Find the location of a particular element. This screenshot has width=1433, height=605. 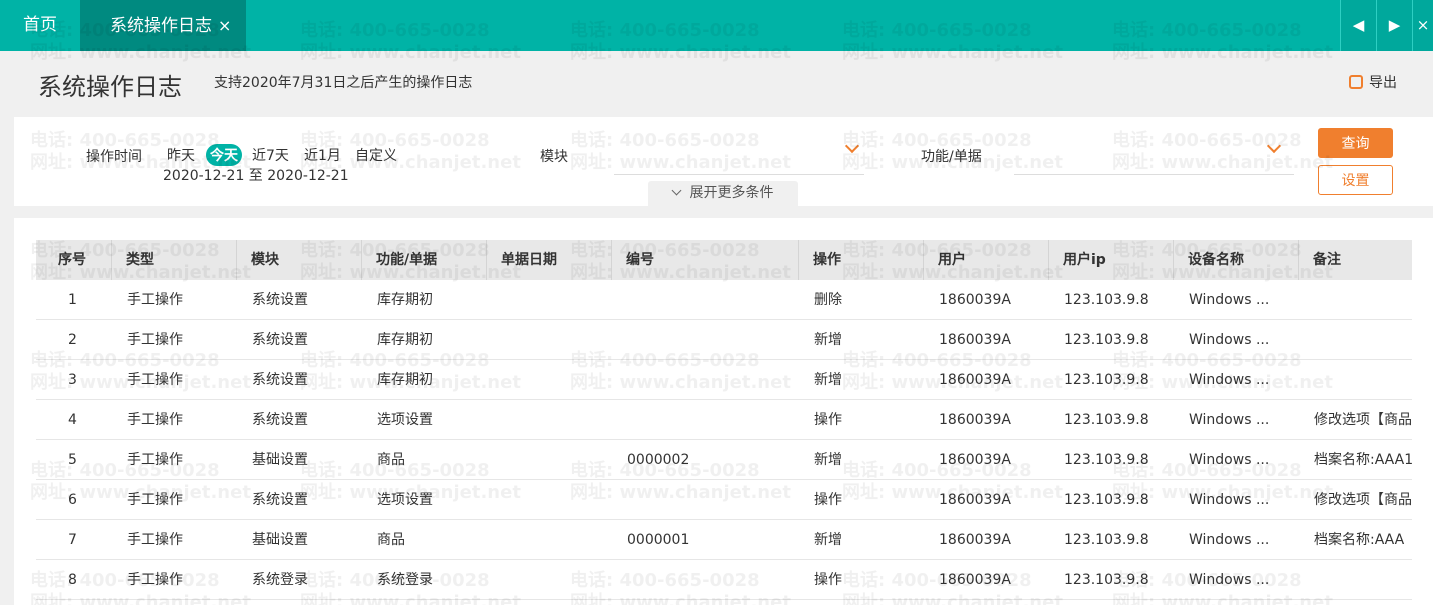

cell-code: 0000002 is located at coordinates (658, 460).